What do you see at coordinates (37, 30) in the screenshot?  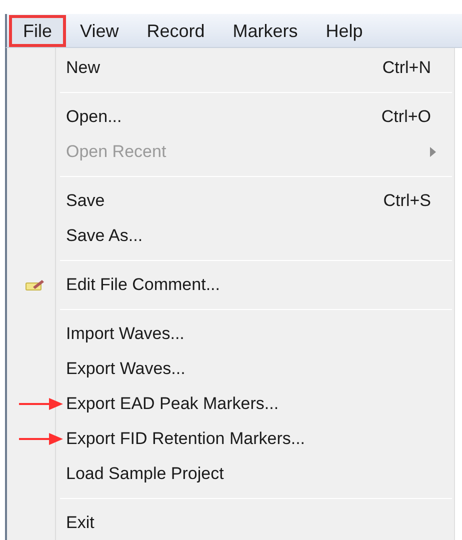 I see `menu-bar-item: File` at bounding box center [37, 30].